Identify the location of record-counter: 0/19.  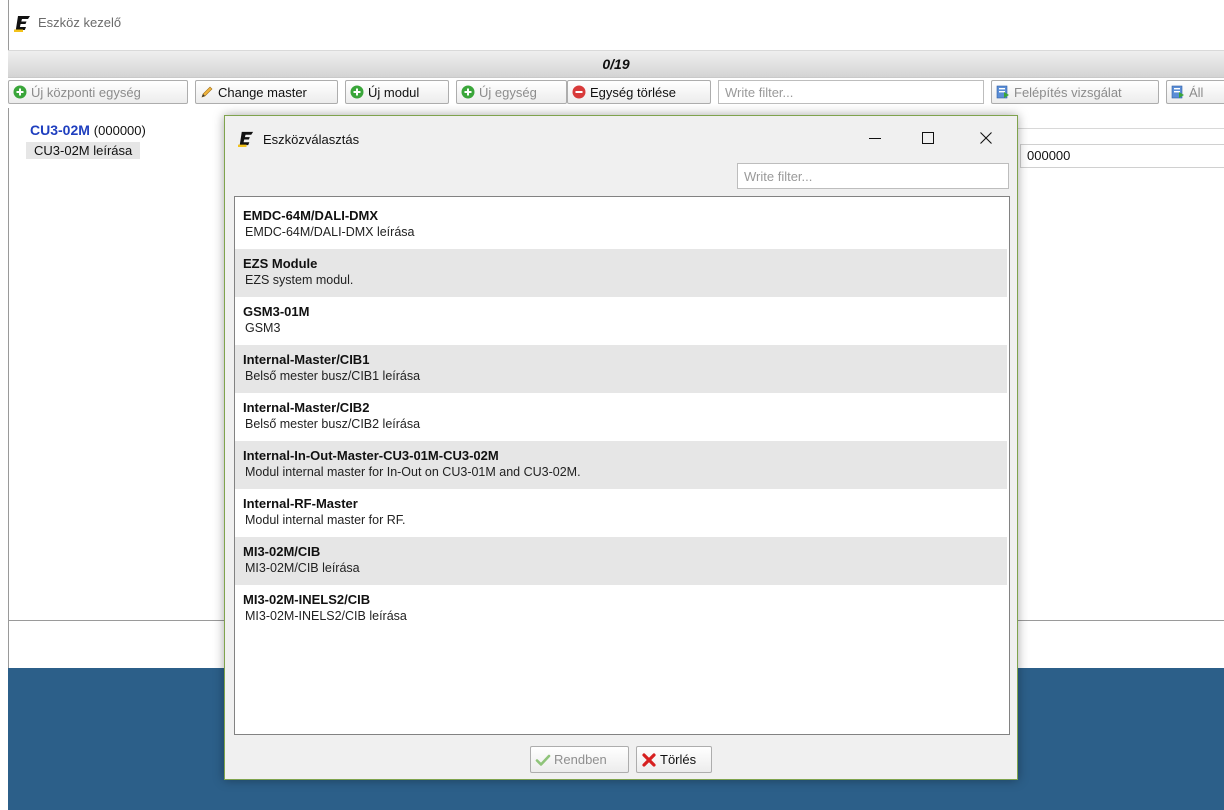
(616, 64).